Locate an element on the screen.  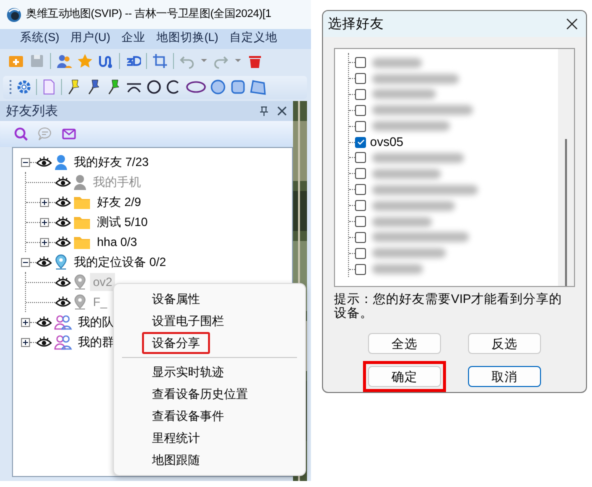
circle-icon is located at coordinates (154, 87).